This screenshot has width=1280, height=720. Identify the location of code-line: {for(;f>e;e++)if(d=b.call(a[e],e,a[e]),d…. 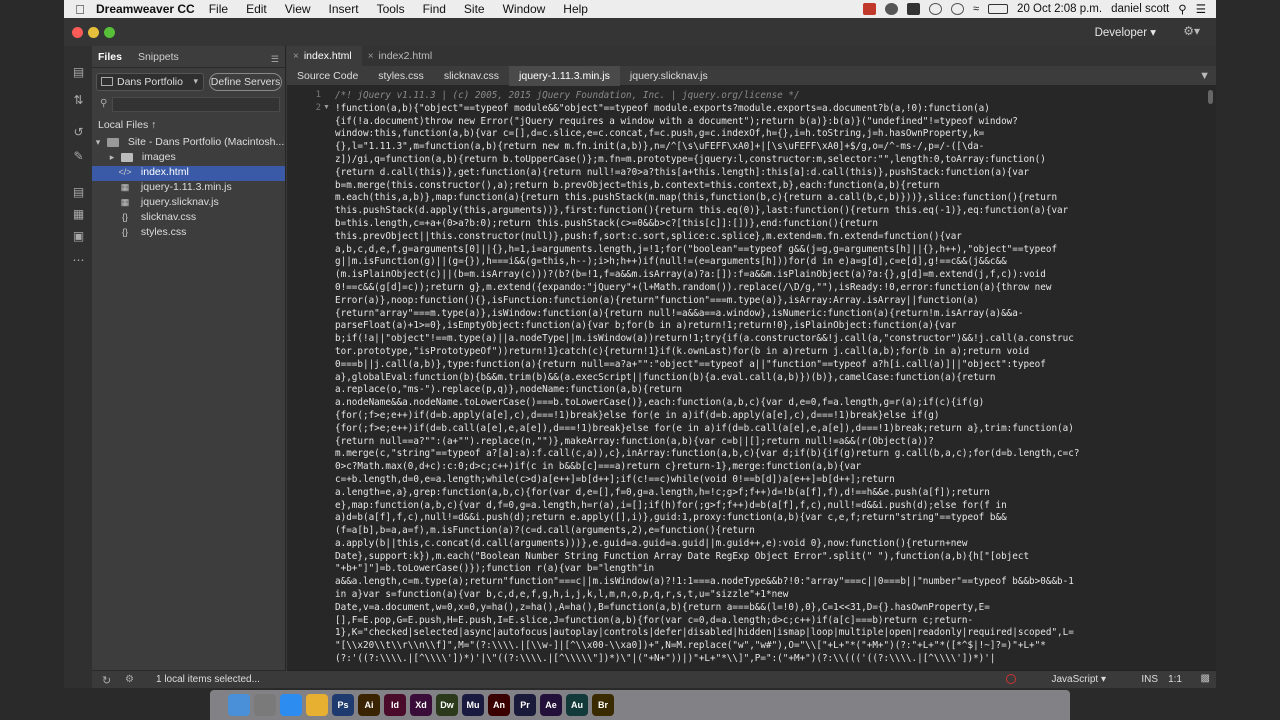
(773, 429).